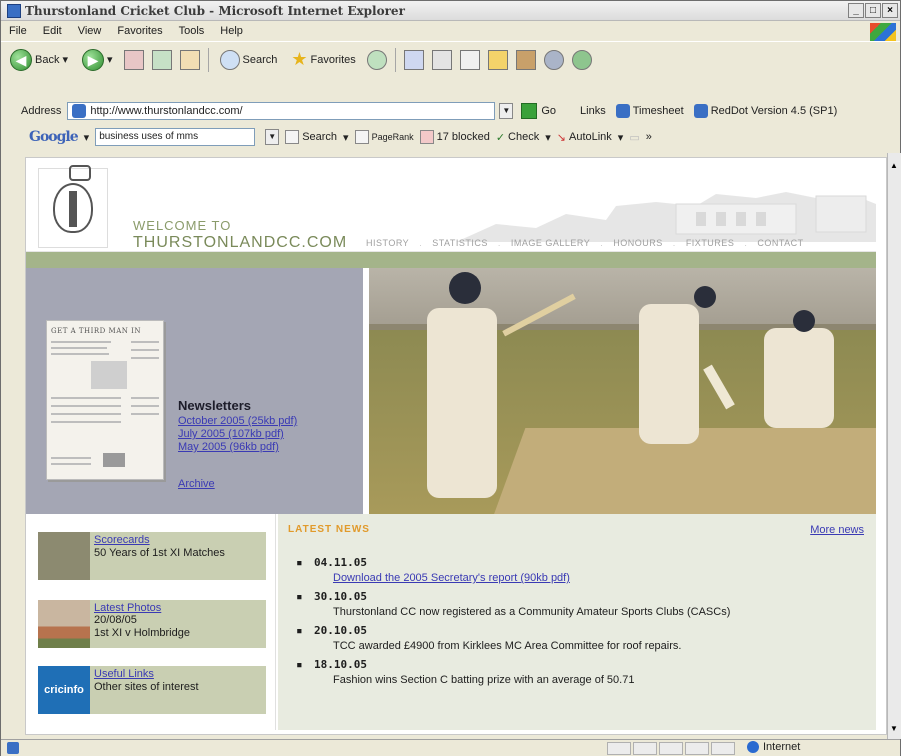  I want to click on menu-bar: File Edit View Favorites Tools Help, so click(450, 31).